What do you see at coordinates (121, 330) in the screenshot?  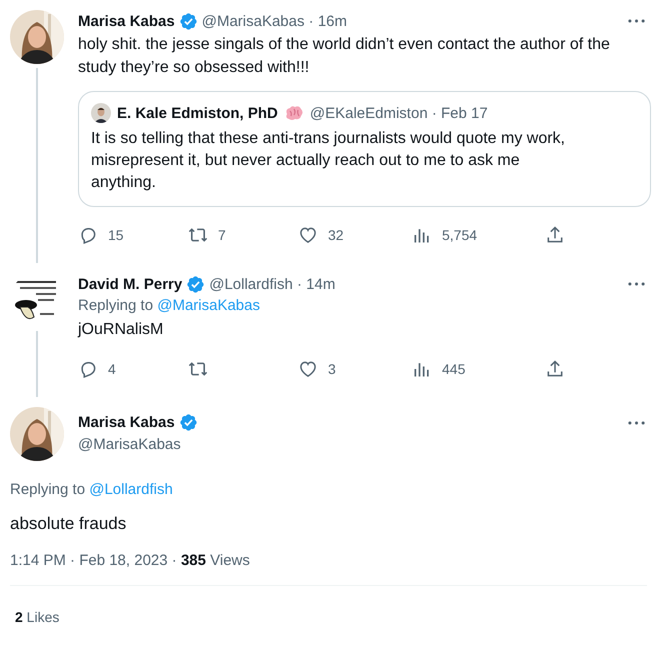 I see `tweet-text: jOuRNalisM` at bounding box center [121, 330].